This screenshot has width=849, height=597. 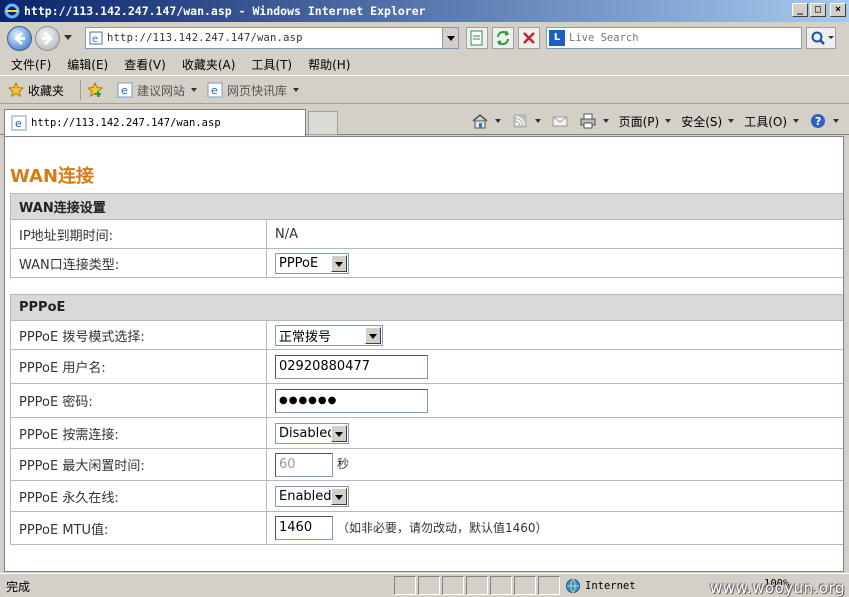 I want to click on refresh-icon, so click(x=503, y=38).